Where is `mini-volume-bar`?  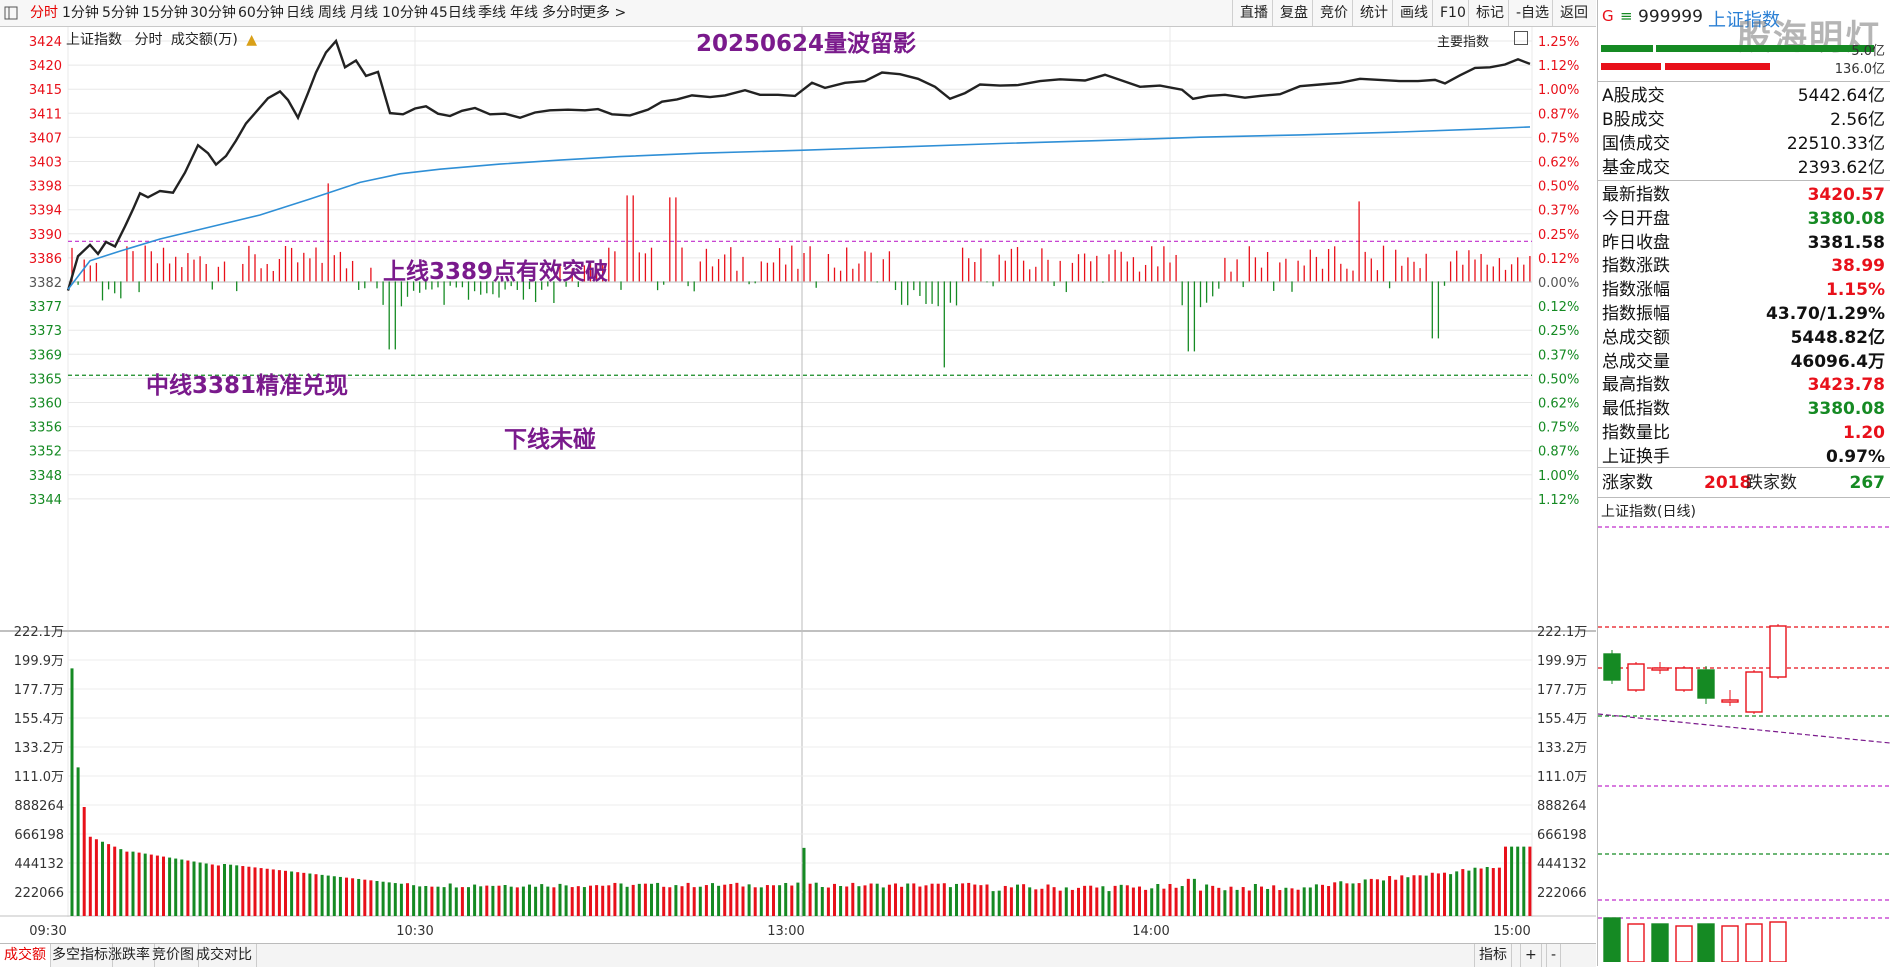 mini-volume-bar is located at coordinates (1684, 943).